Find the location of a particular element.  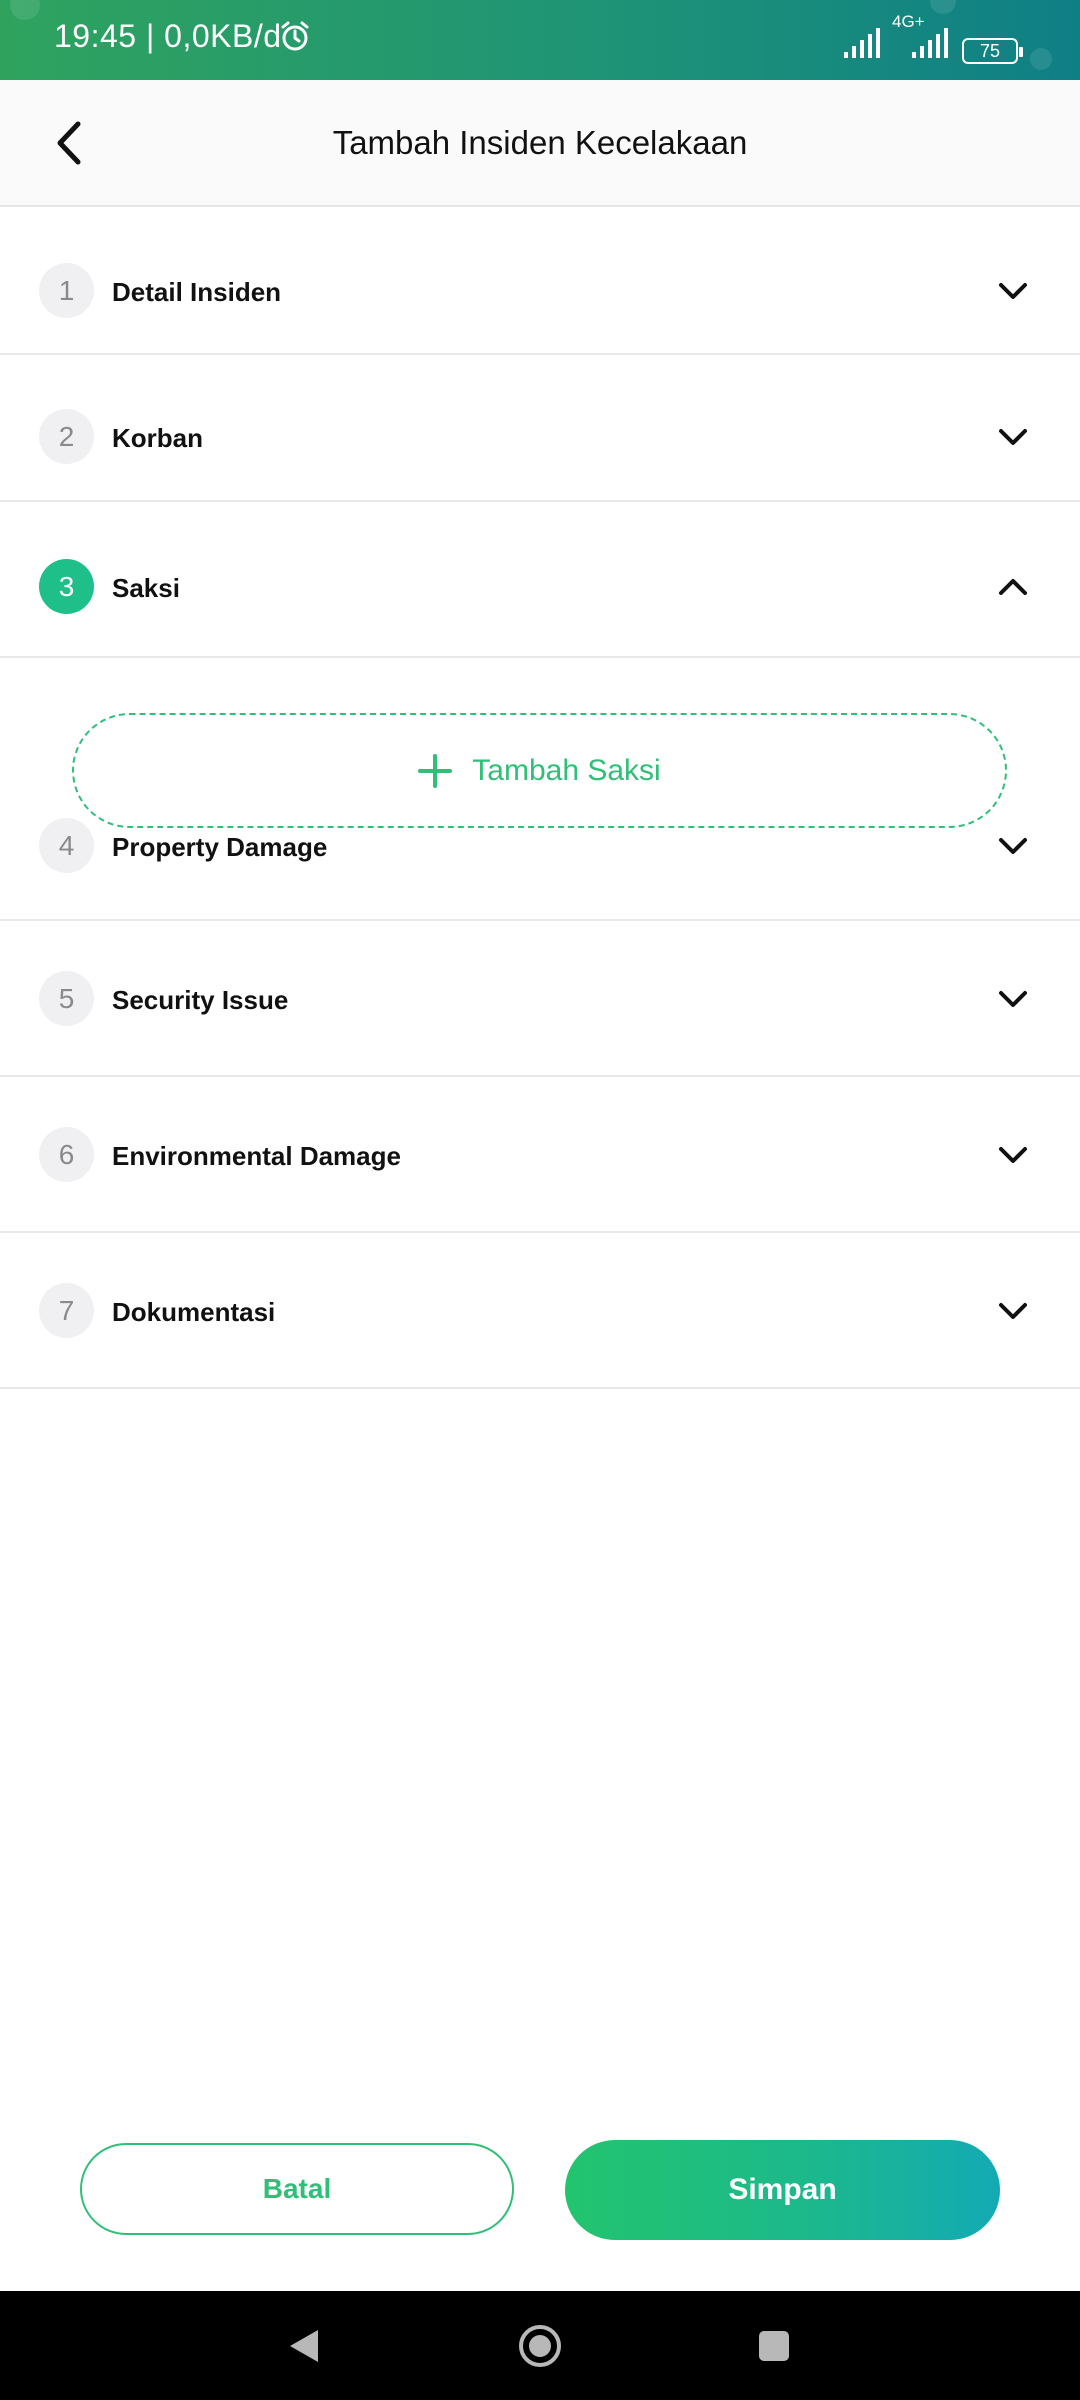

section-environmental-damage: 6 Environmental Damage is located at coordinates (540, 1155).